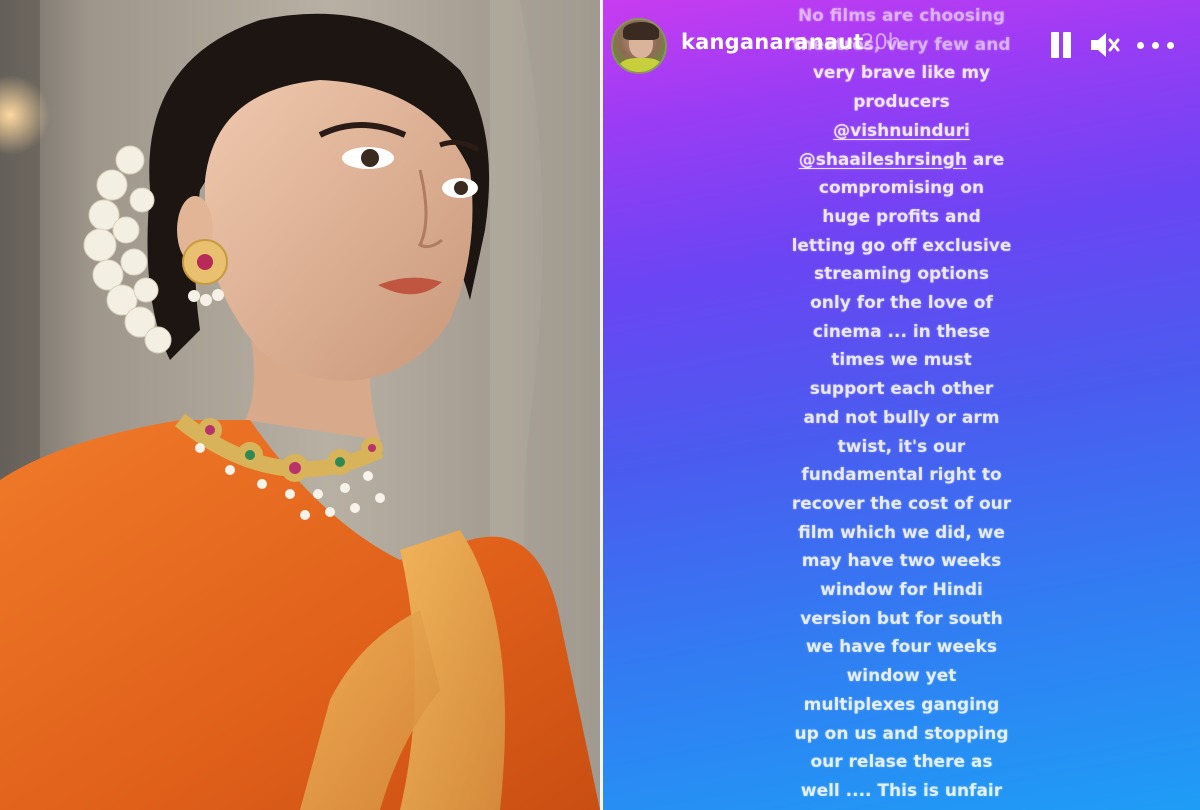 The width and height of the screenshot is (1200, 810). What do you see at coordinates (901, 676) in the screenshot?
I see `story-text-line: window yet` at bounding box center [901, 676].